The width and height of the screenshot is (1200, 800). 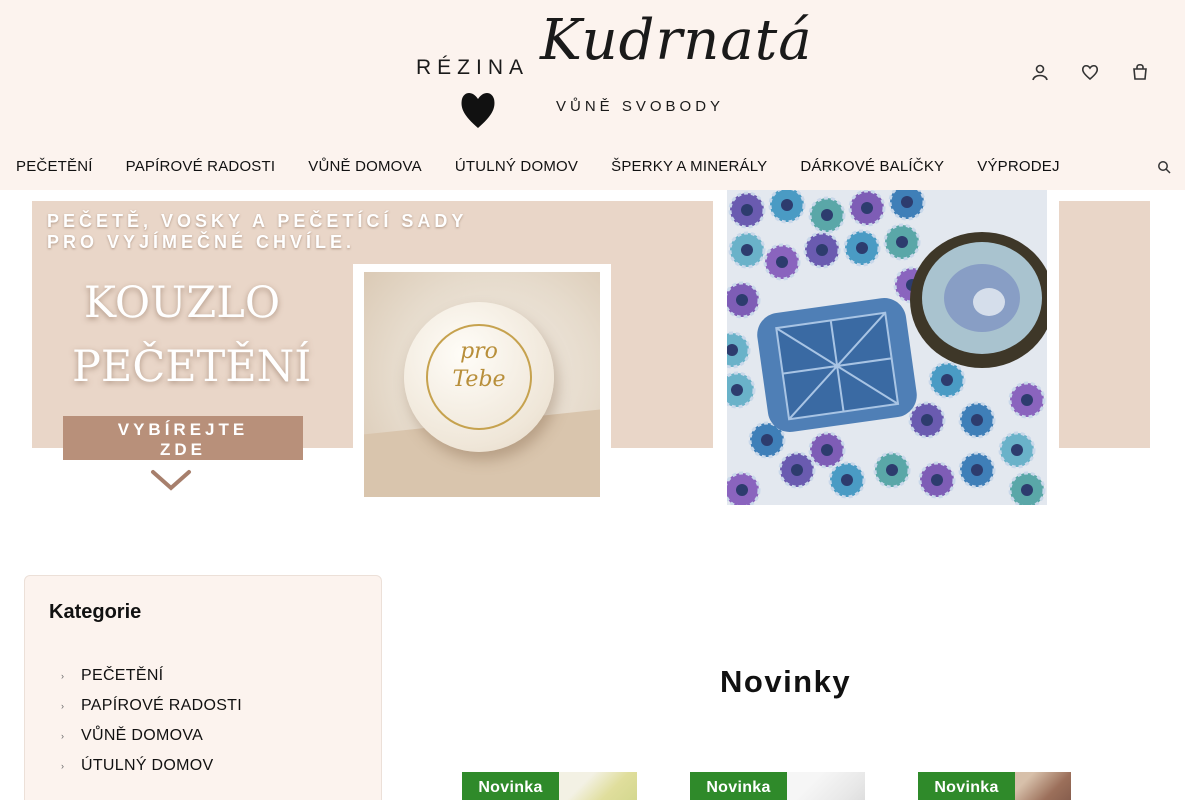 I want to click on nav-item-vune-domova: VŮNĚ DOMOVA, so click(x=365, y=166).